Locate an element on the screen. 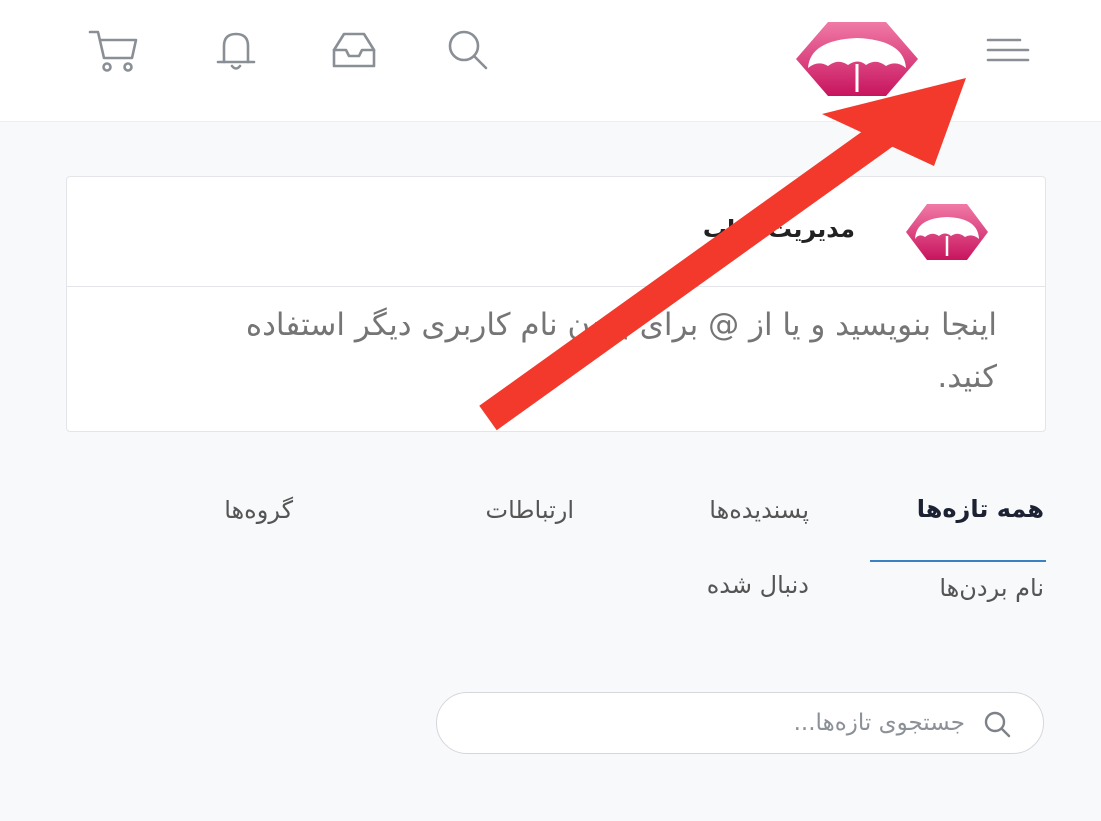  tab-connections: ارتباطات is located at coordinates (530, 510).